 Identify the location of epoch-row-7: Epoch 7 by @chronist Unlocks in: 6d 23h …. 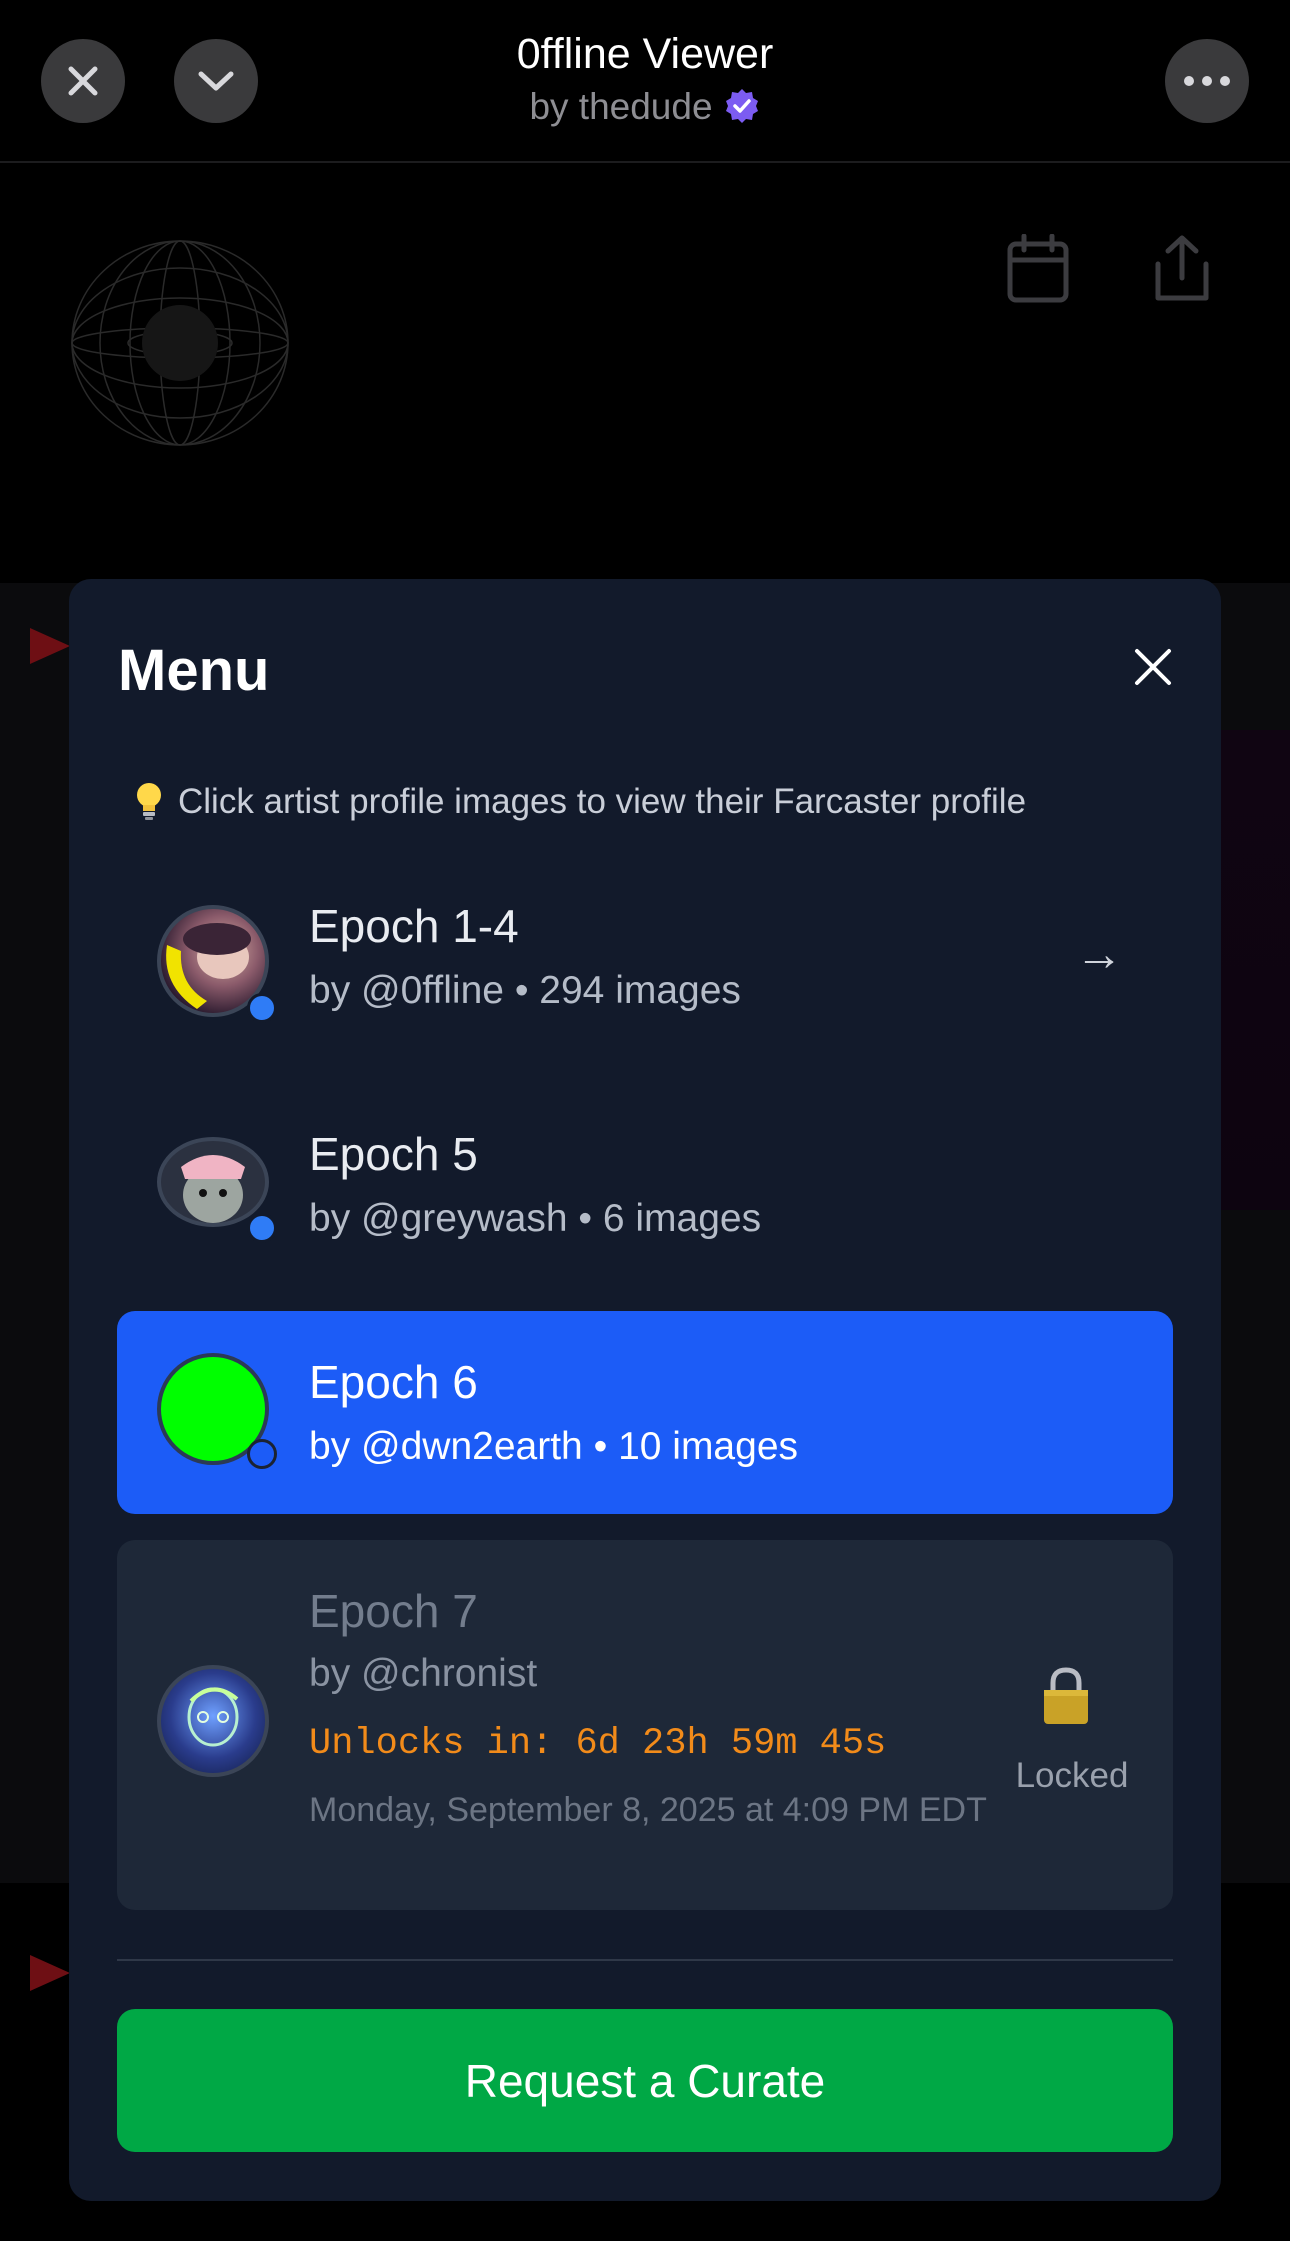
(645, 1725).